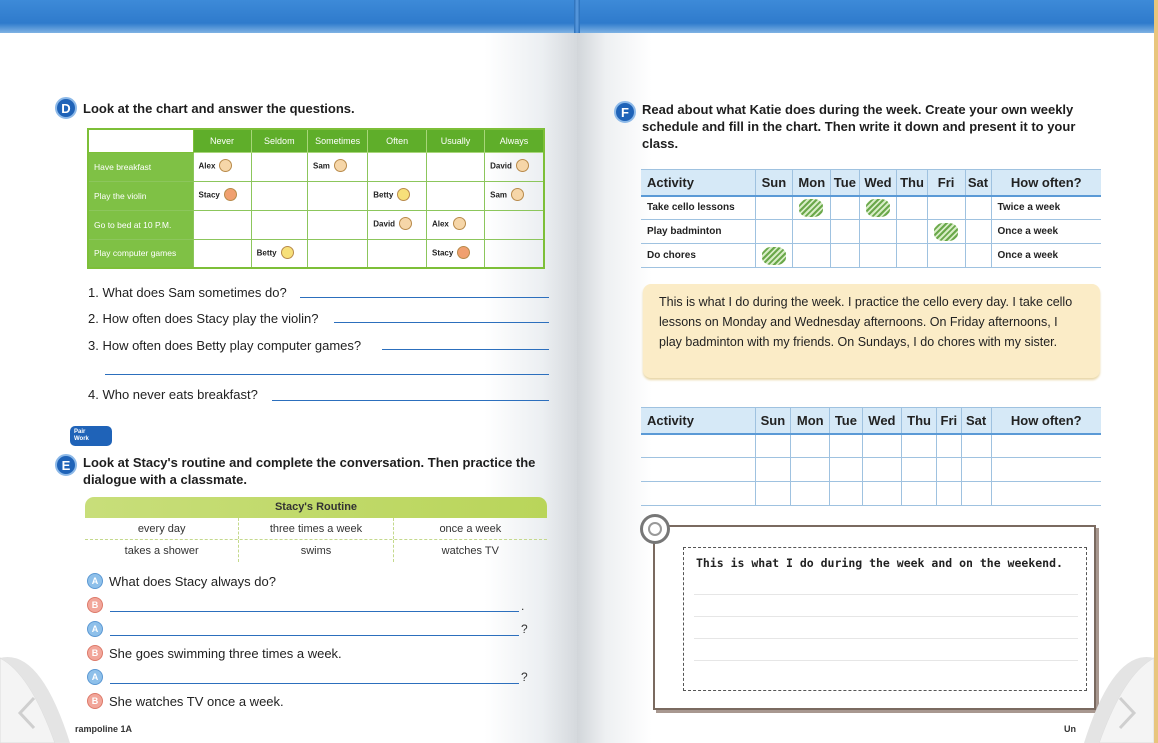  Describe the element at coordinates (40, 693) in the screenshot. I see `prev-page-button` at that location.